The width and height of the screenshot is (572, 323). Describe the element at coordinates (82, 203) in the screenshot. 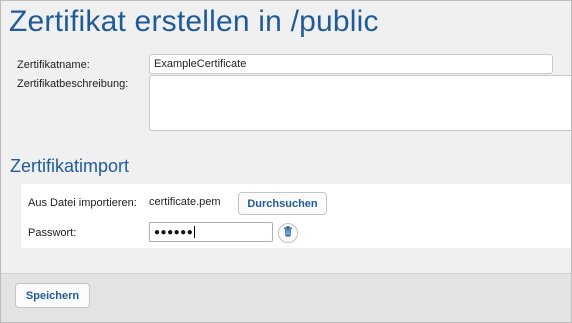

I see `import-file-label: Aus Datei importieren:` at that location.